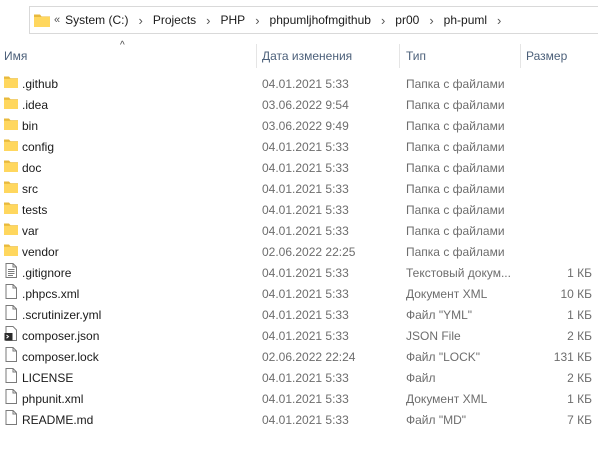 The height and width of the screenshot is (461, 598). I want to click on list-item: LICENSE 04.01.2021 5:33 Файл 2 КБ, so click(299, 378).